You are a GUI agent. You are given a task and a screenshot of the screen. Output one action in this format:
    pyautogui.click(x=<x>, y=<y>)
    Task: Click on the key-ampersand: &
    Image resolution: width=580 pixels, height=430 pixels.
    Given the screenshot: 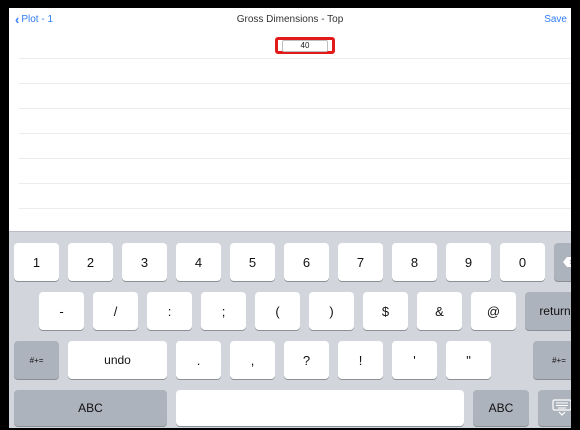 What is the action you would take?
    pyautogui.click(x=439, y=311)
    